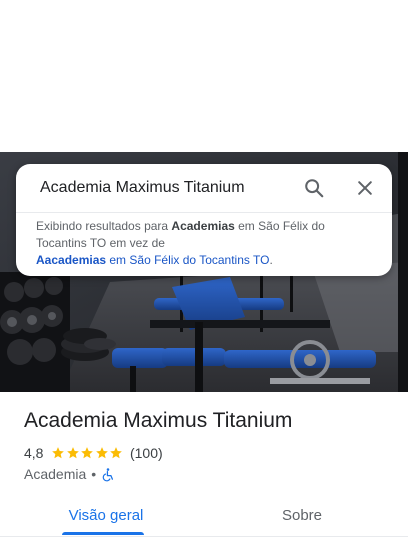 The height and width of the screenshot is (544, 408). What do you see at coordinates (158, 420) in the screenshot?
I see `place-name: Academia Maximus Titanium` at bounding box center [158, 420].